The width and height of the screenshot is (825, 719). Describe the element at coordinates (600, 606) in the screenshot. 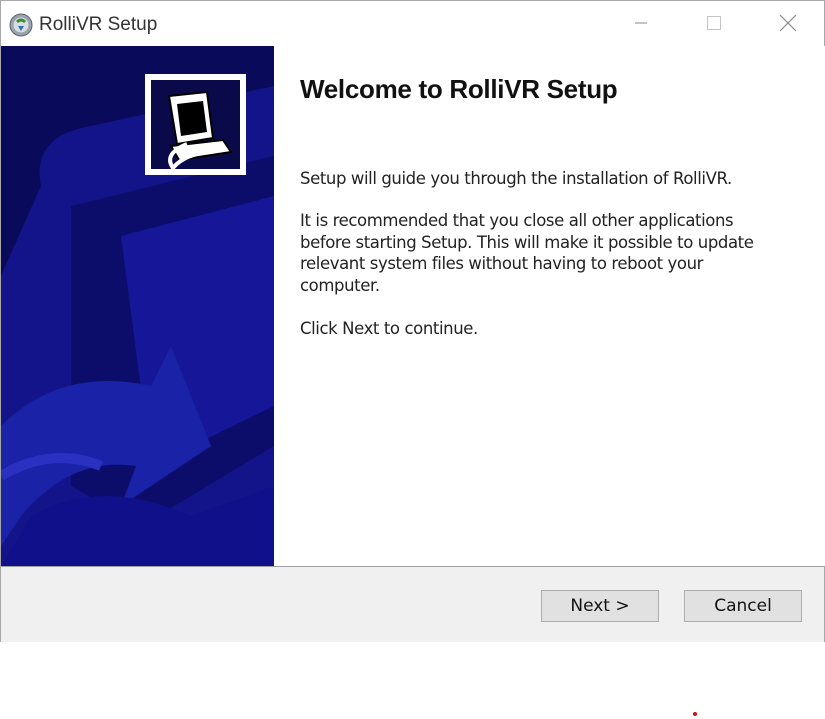

I see `next-button: Next >` at that location.